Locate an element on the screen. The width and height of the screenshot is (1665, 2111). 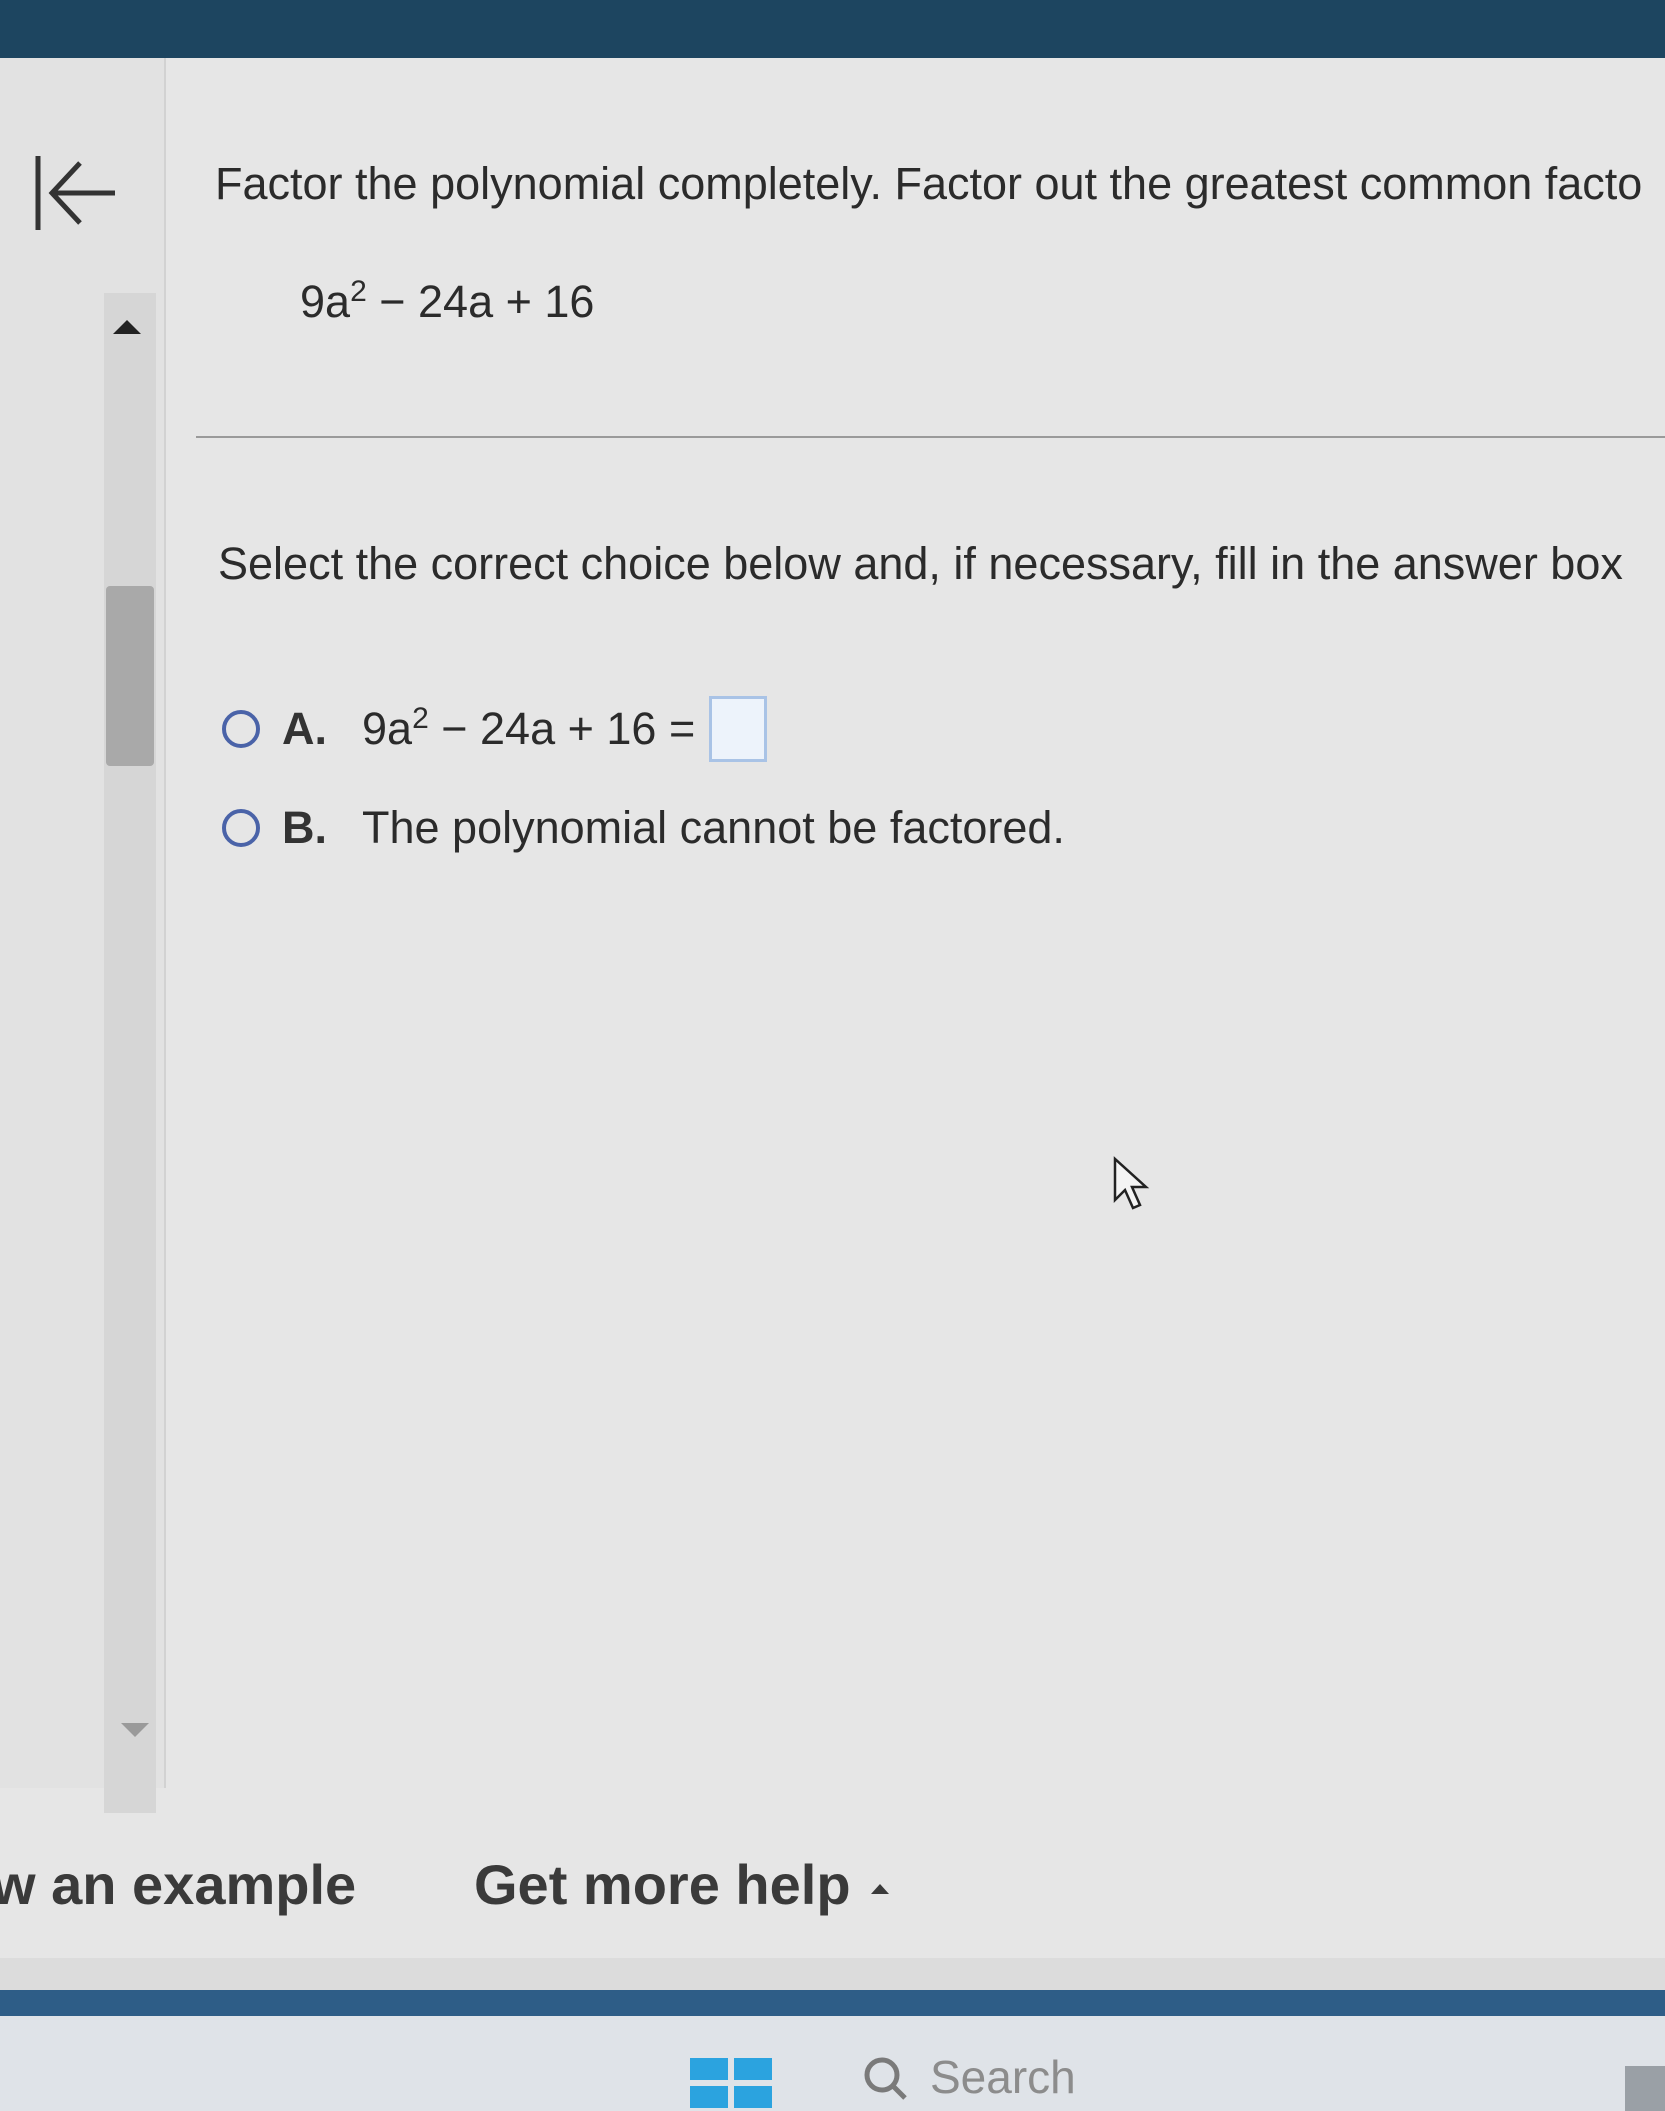
back-to-start-icon is located at coordinates (75, 193).